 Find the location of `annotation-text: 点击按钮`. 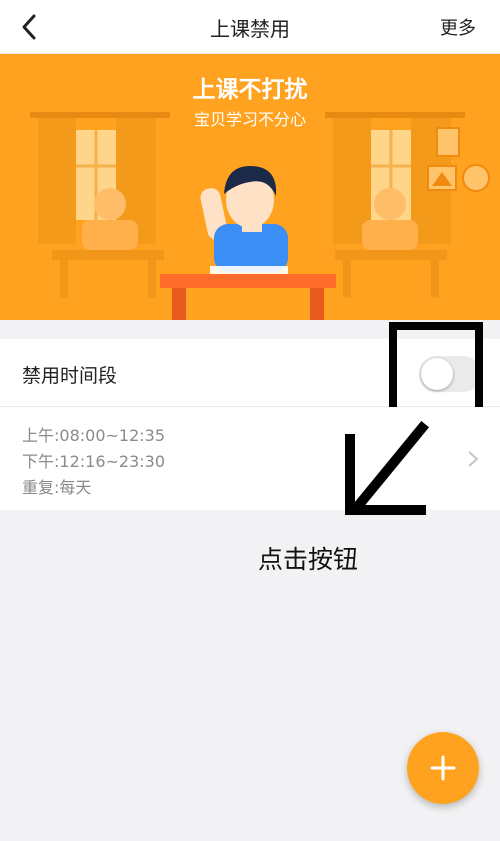

annotation-text: 点击按钮 is located at coordinates (308, 559).